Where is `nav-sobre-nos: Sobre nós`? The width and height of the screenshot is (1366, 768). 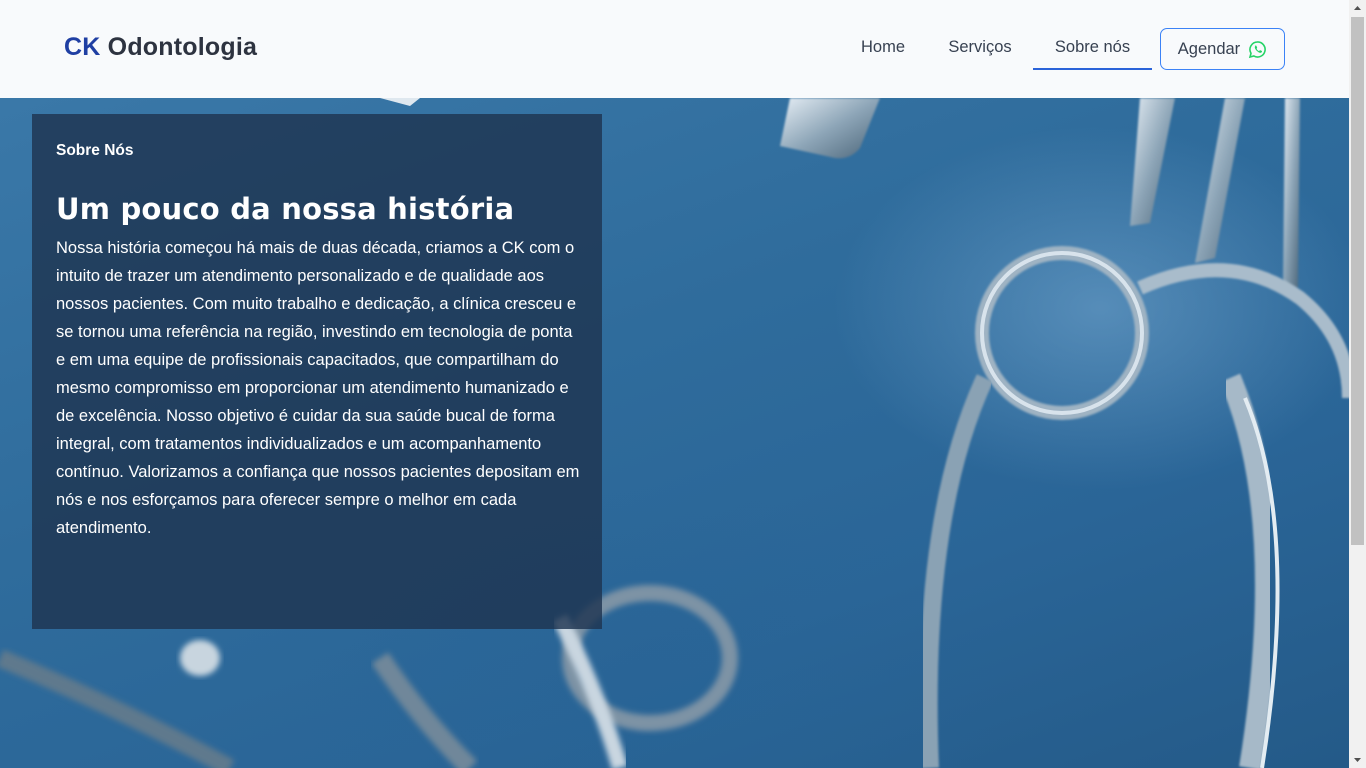
nav-sobre-nos: Sobre nós is located at coordinates (1092, 49).